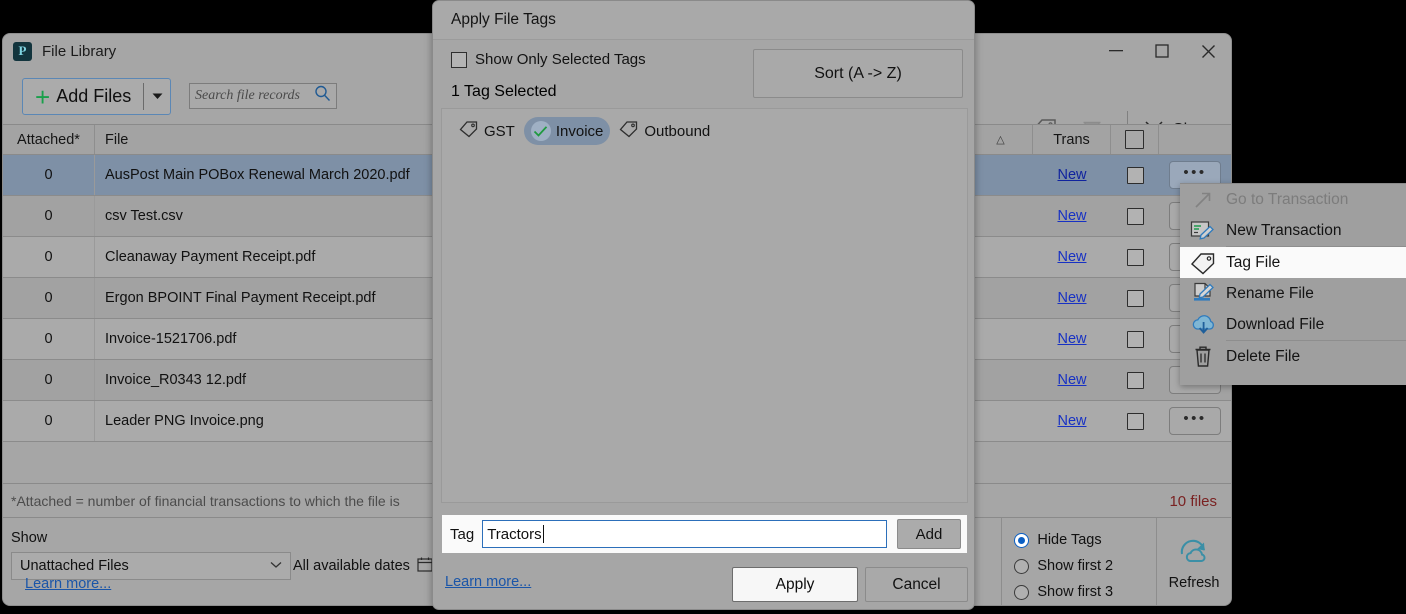 This screenshot has height=614, width=1406. Describe the element at coordinates (462, 534) in the screenshot. I see `tag-field-label: Tag` at that location.